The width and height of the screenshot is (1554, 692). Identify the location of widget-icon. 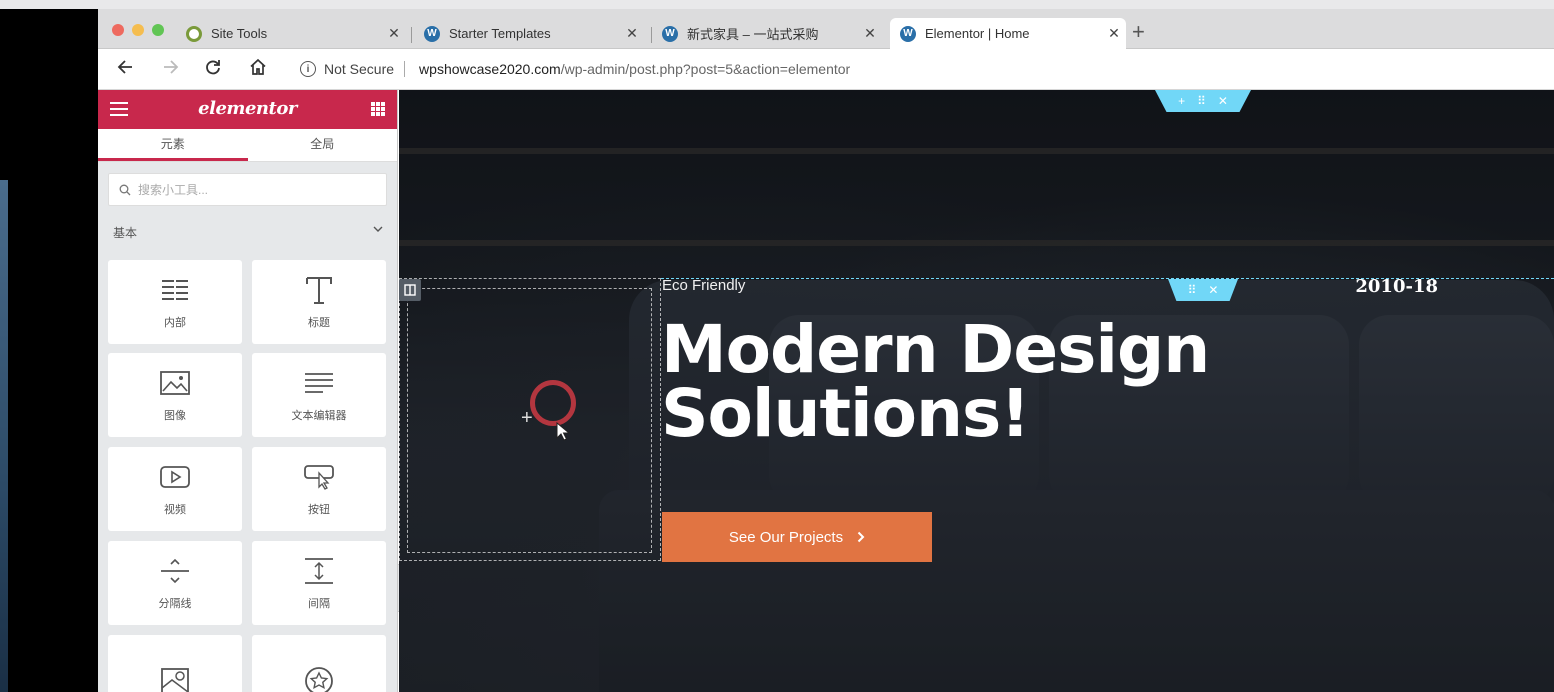
(319, 663).